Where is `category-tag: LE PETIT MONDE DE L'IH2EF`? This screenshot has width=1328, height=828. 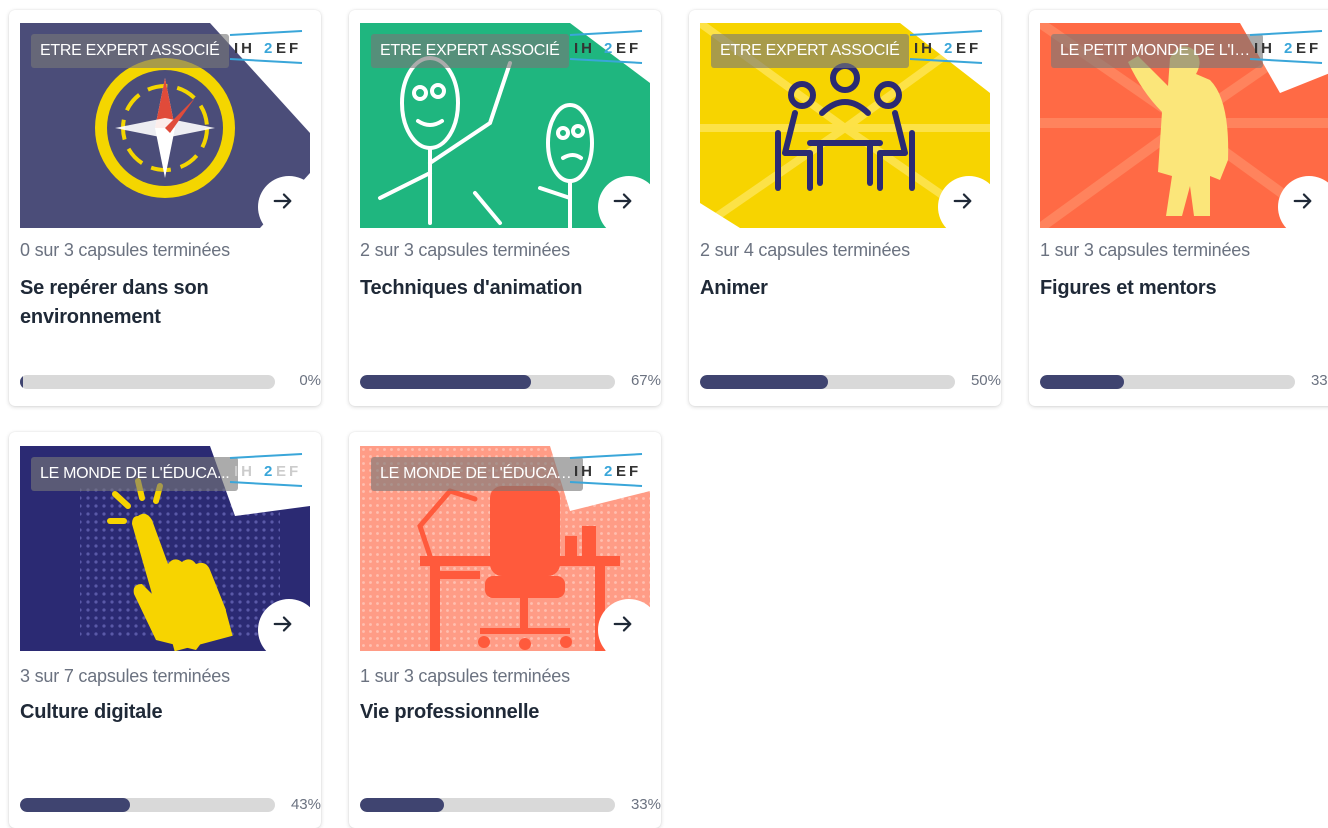 category-tag: LE PETIT MONDE DE L'IH2EF is located at coordinates (1157, 51).